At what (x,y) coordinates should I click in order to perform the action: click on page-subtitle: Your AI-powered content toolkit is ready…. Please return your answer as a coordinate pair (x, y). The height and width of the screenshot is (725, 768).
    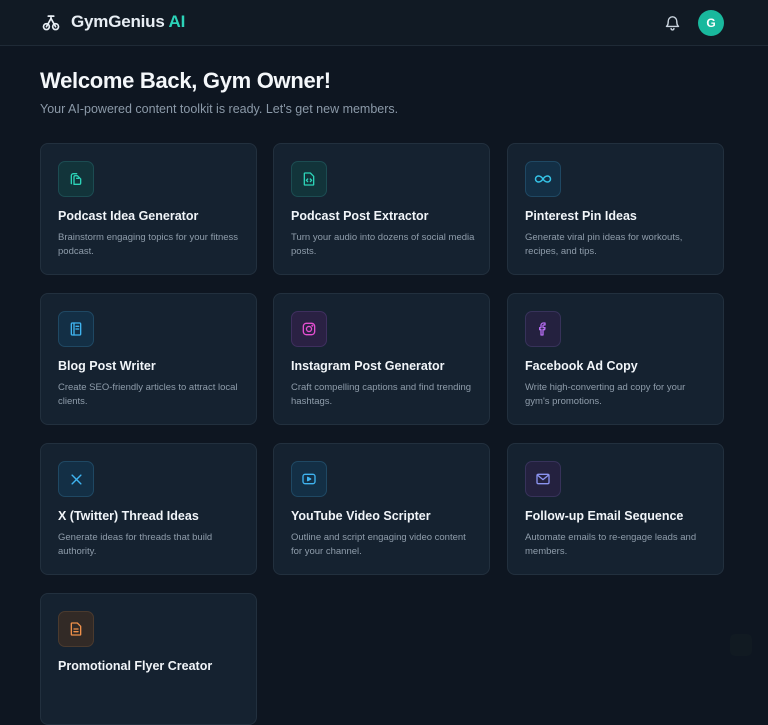
    Looking at the image, I should click on (219, 109).